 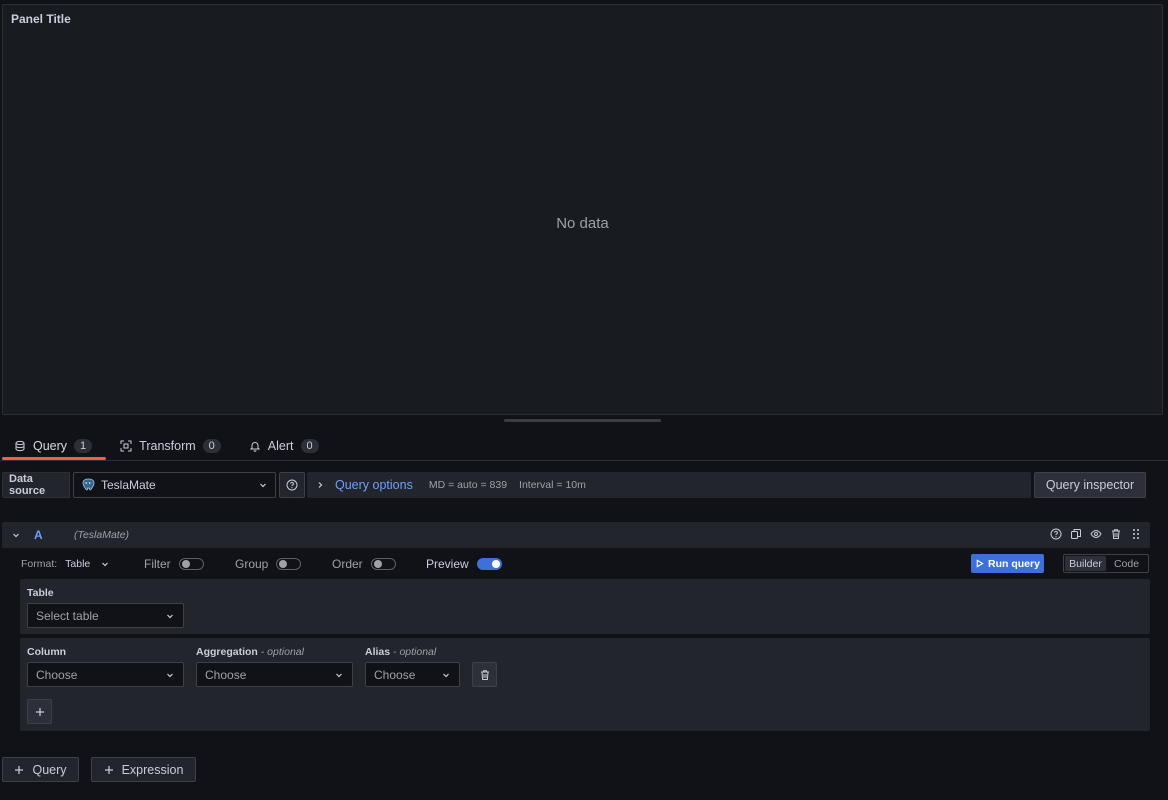 I want to click on tabs-divider, so click(x=584, y=460).